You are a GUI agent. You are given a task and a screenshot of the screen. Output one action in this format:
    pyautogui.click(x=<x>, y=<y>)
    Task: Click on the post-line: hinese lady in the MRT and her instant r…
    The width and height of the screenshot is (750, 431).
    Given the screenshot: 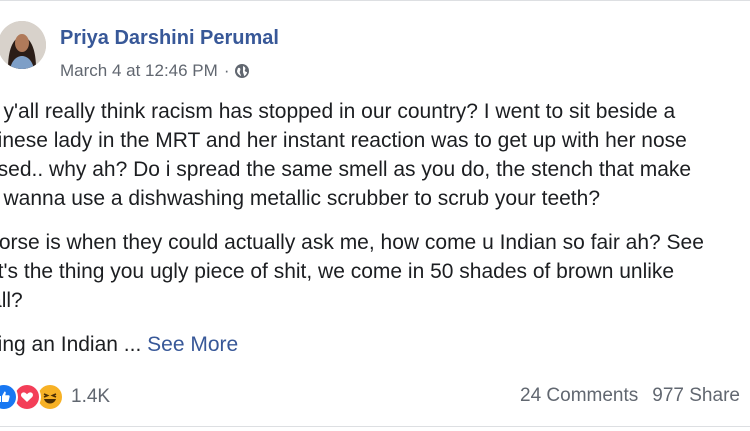 What is the action you would take?
    pyautogui.click(x=343, y=140)
    